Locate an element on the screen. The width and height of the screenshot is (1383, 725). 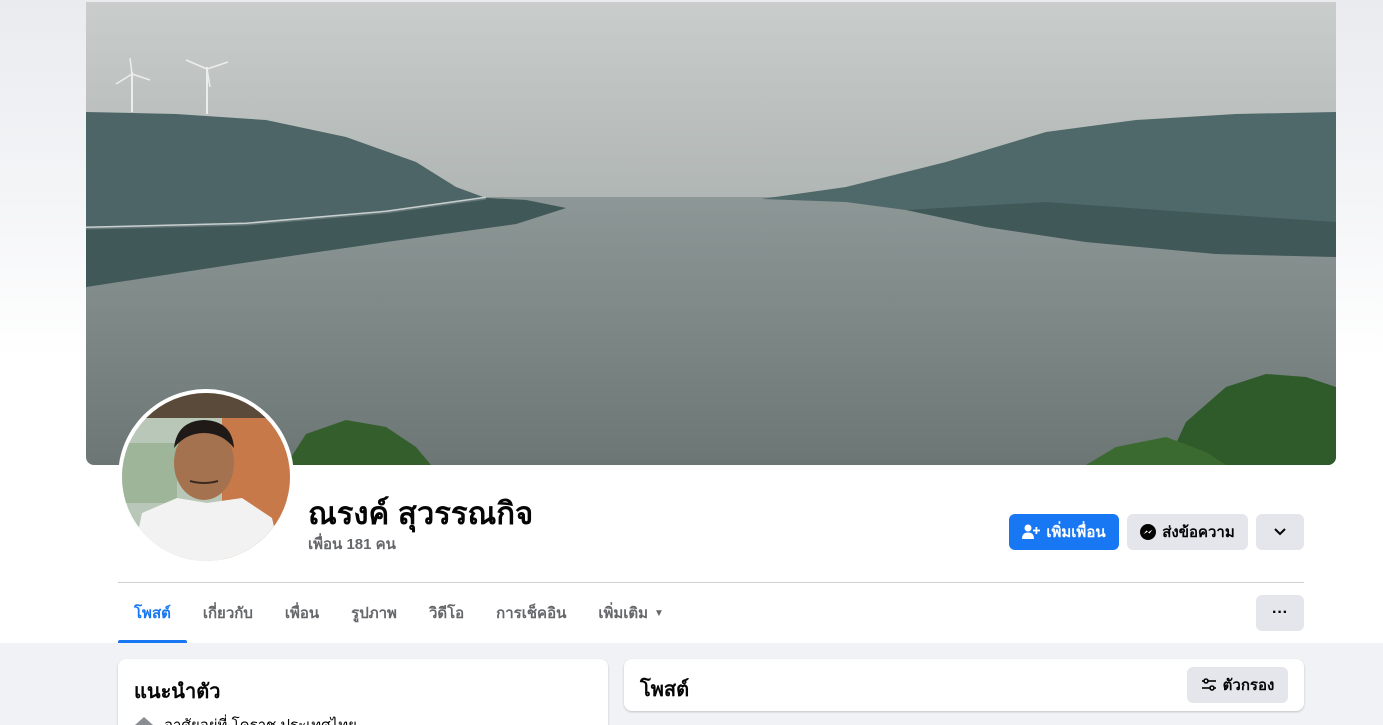
tab-posts-label: โพสต์ is located at coordinates (152, 613).